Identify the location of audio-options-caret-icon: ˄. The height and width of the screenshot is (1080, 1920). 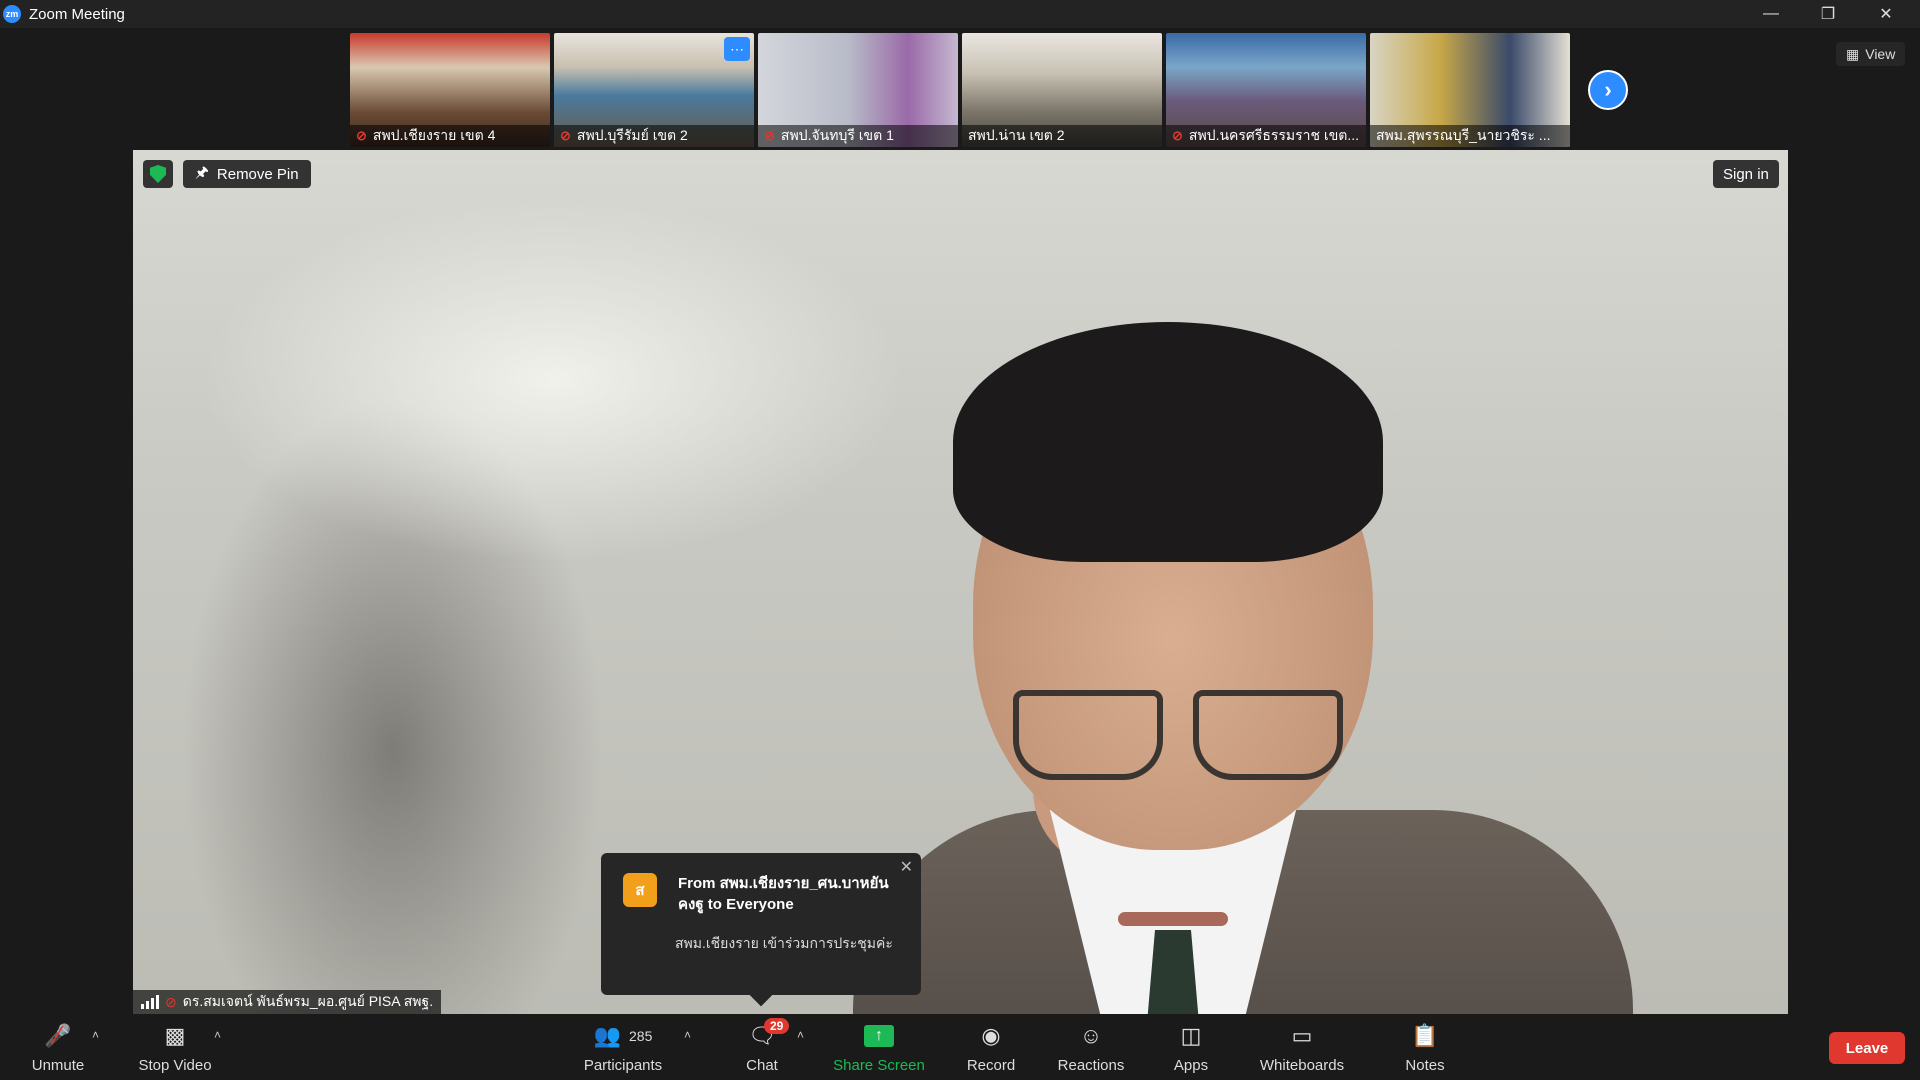
(95, 1035).